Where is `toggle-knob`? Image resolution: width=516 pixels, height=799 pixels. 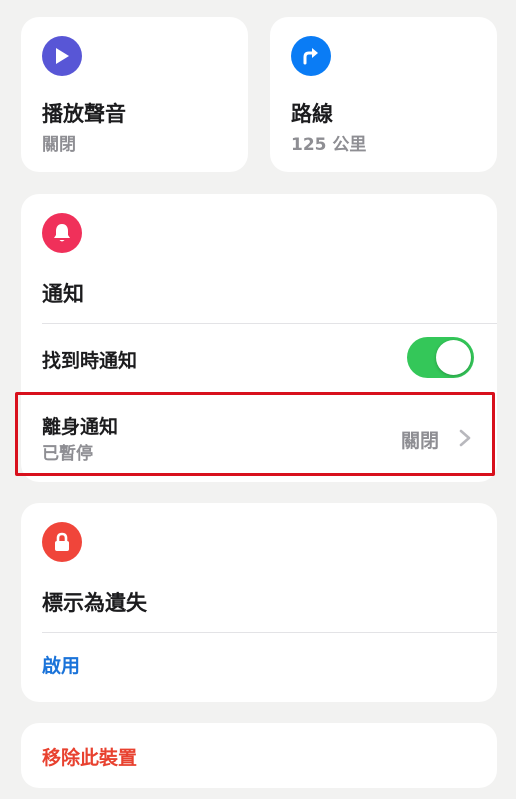
toggle-knob is located at coordinates (453, 357).